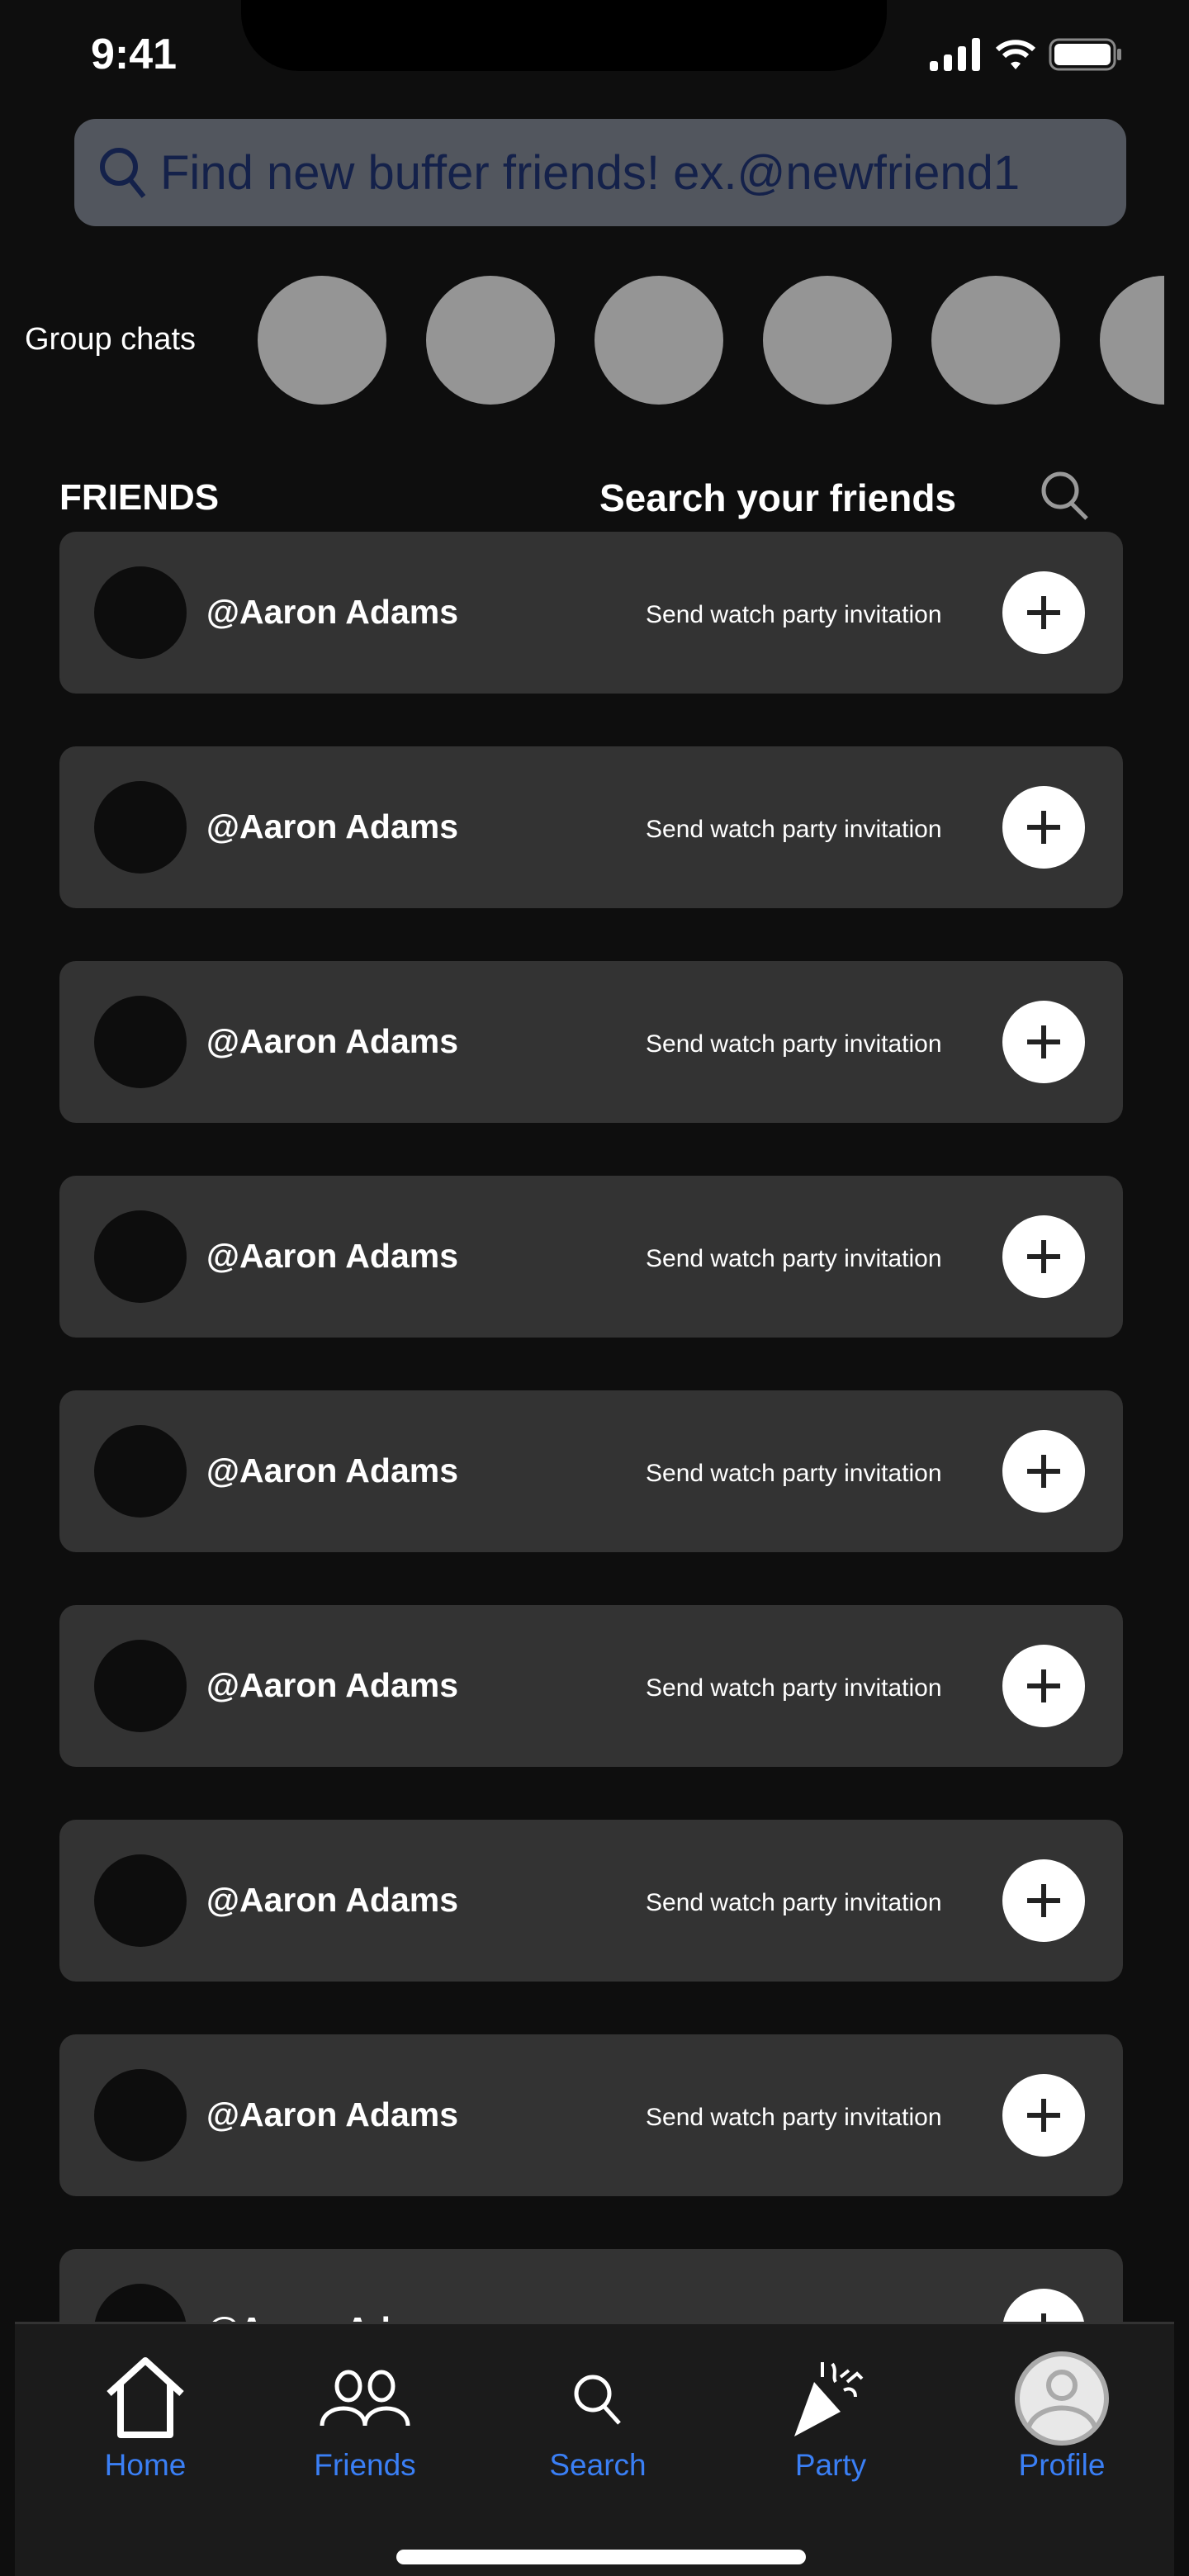 This screenshot has height=2576, width=1189. I want to click on wifi-icon, so click(1015, 54).